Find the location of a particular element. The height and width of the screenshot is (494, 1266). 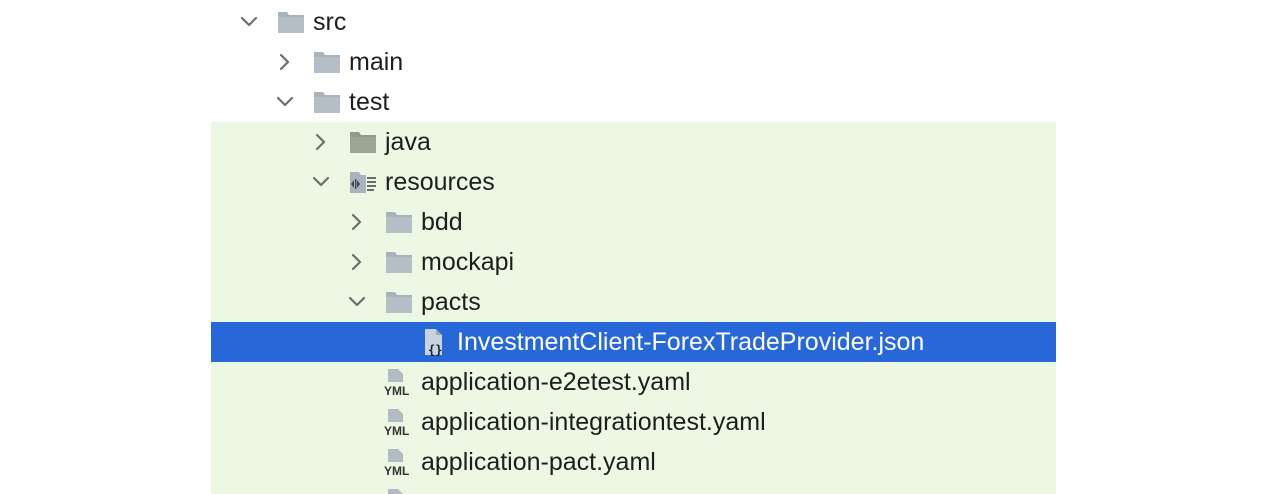

json-file-icon: {} is located at coordinates (437, 342).